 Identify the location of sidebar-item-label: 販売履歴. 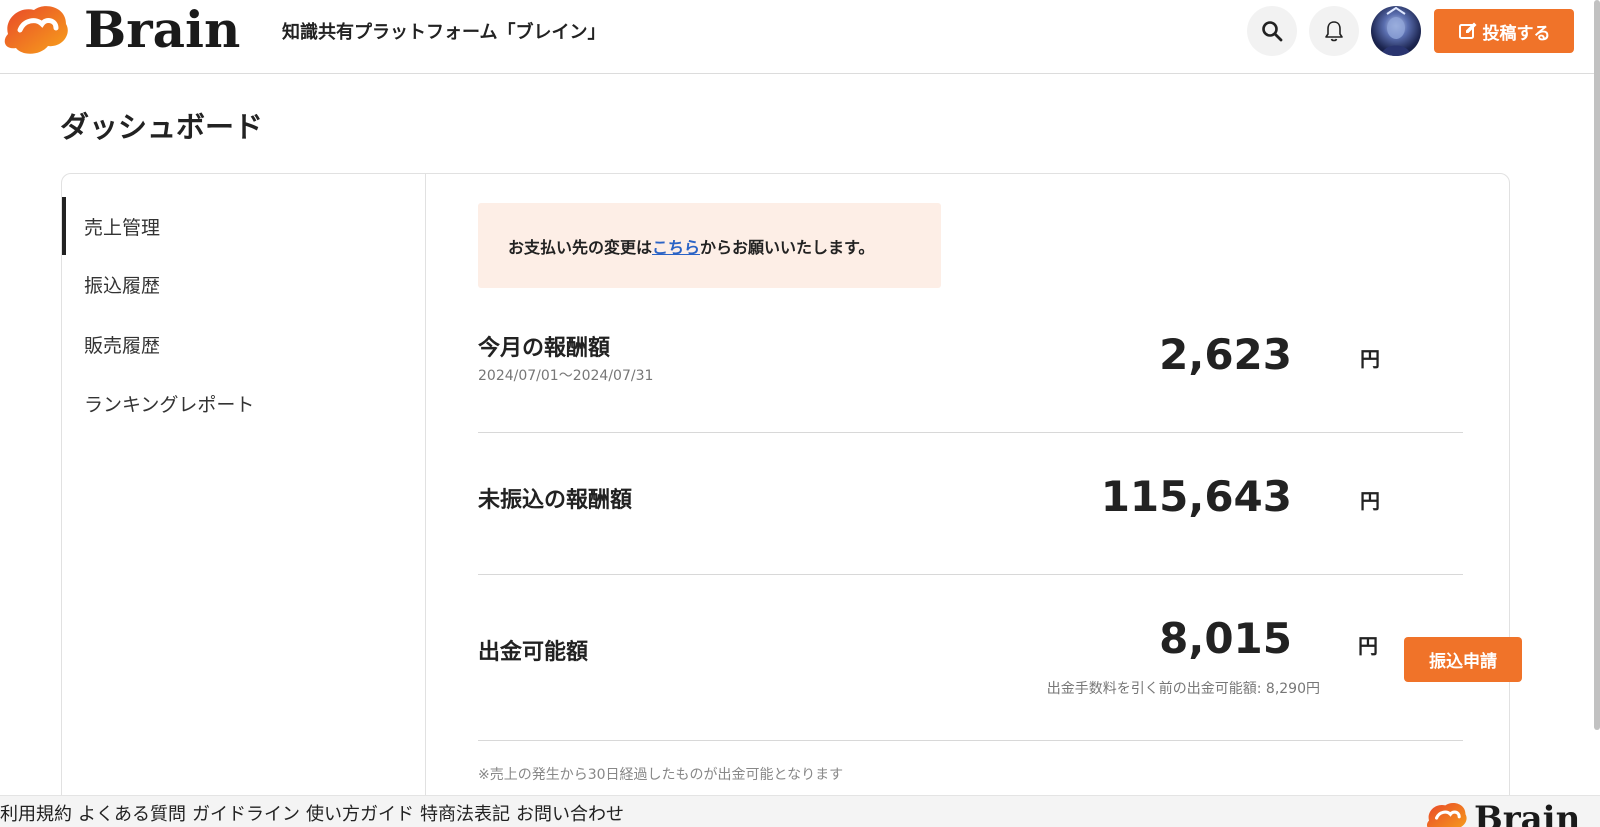
(122, 345).